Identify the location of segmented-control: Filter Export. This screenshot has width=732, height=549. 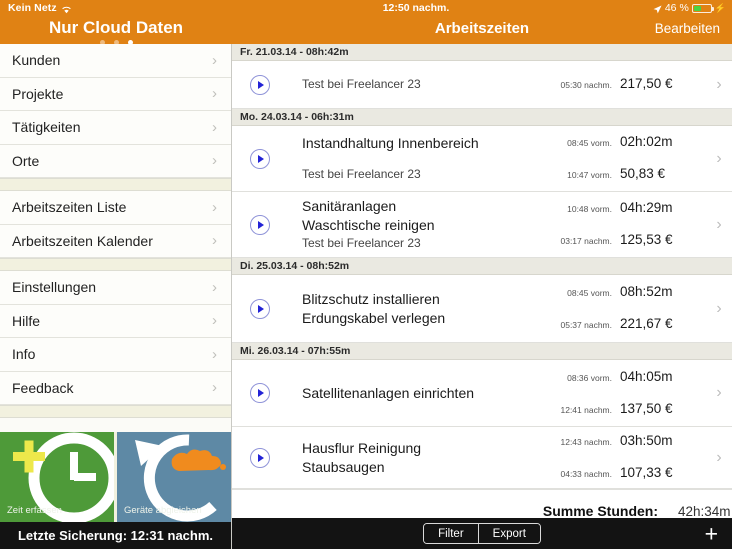
(482, 533).